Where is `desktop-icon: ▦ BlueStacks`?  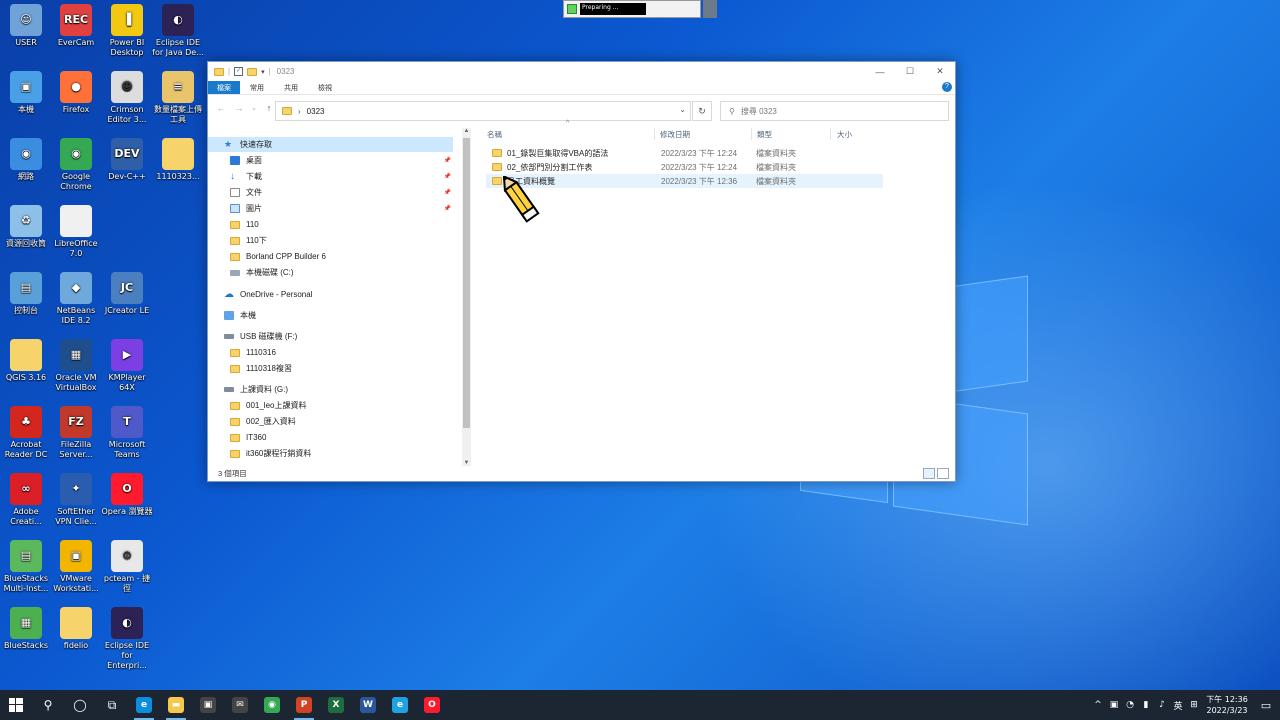
desktop-icon: ▦ BlueStacks is located at coordinates (26, 629).